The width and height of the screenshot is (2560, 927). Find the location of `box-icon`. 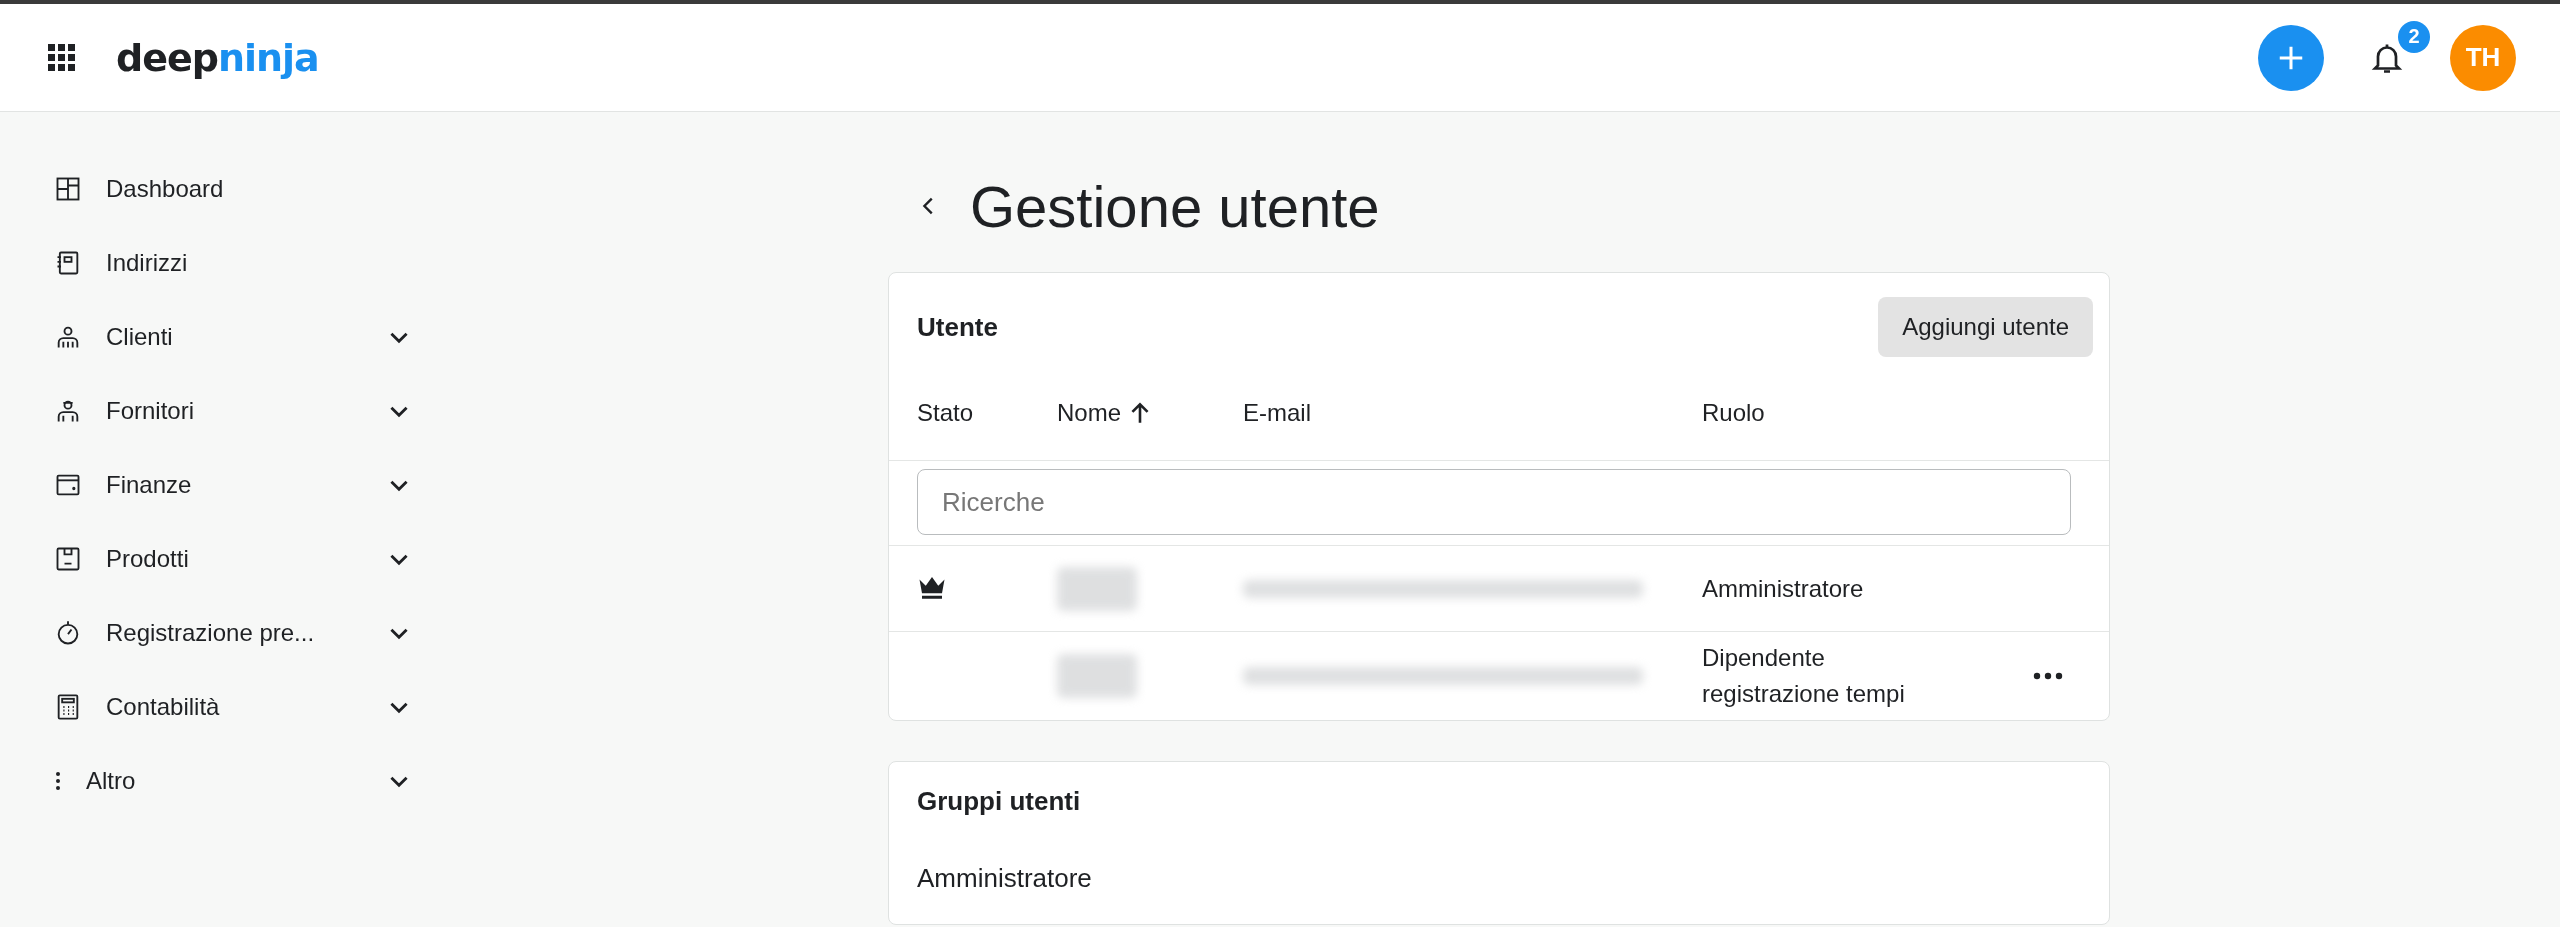

box-icon is located at coordinates (68, 559).